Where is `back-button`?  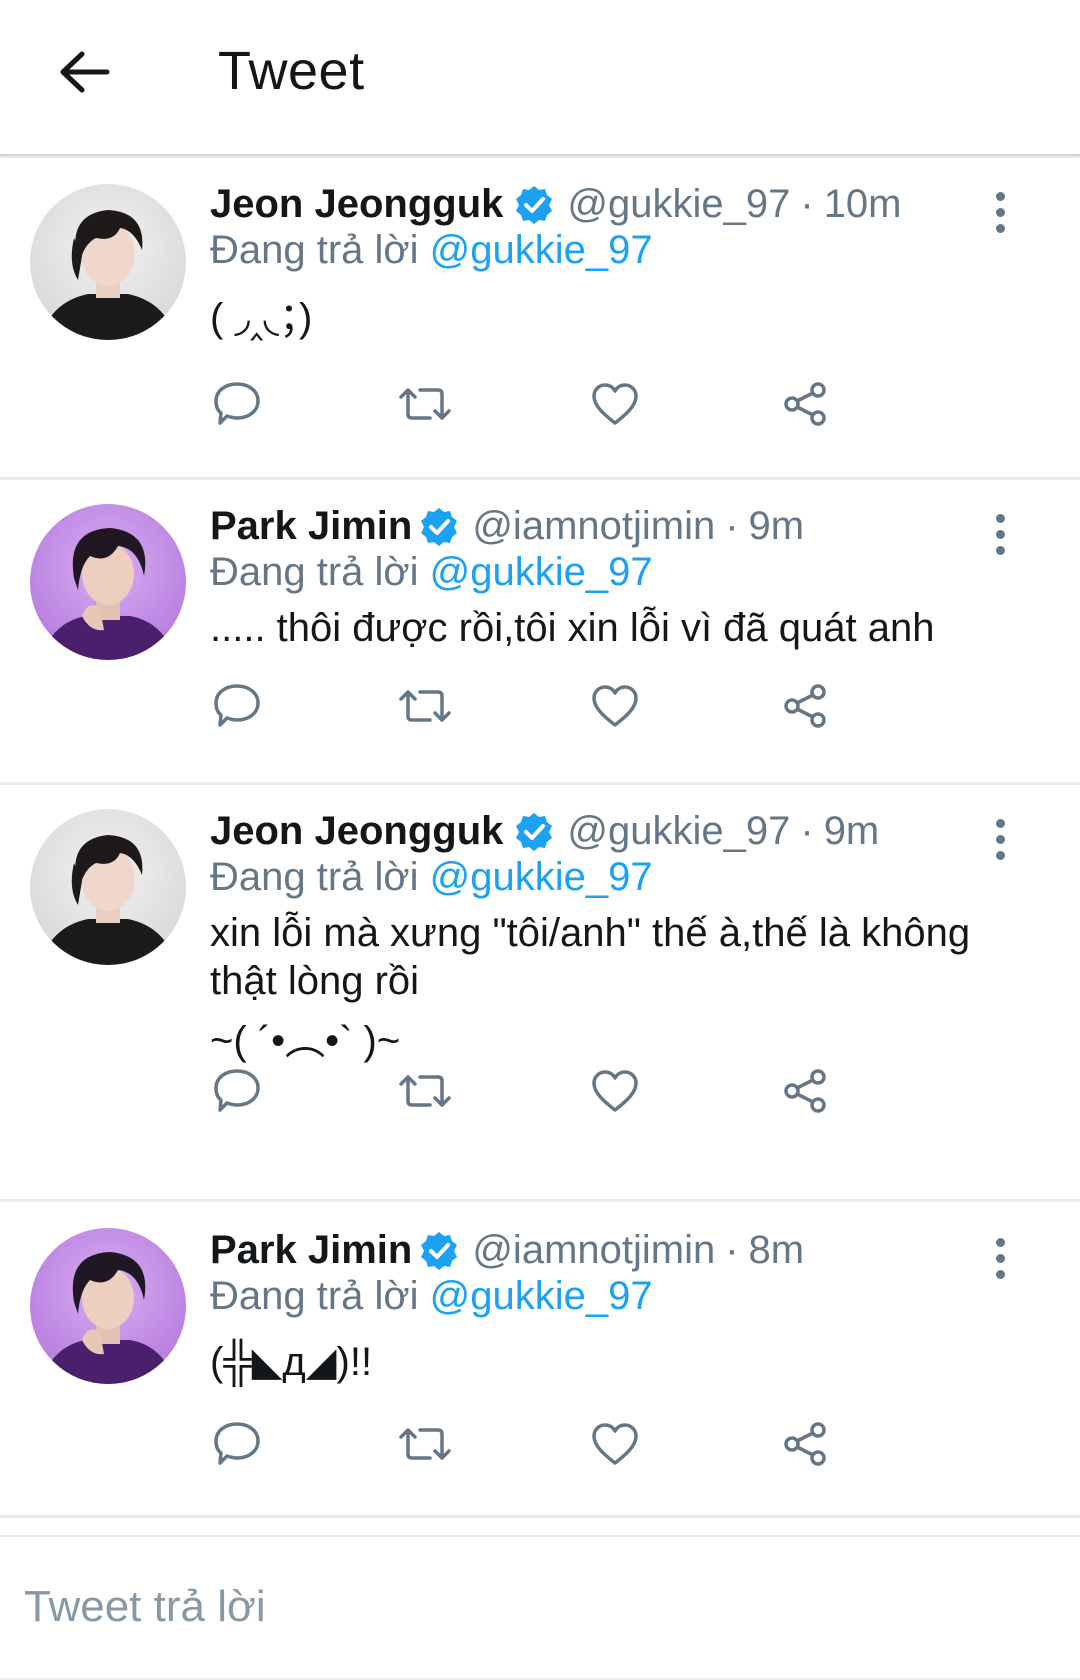
back-button is located at coordinates (84, 72).